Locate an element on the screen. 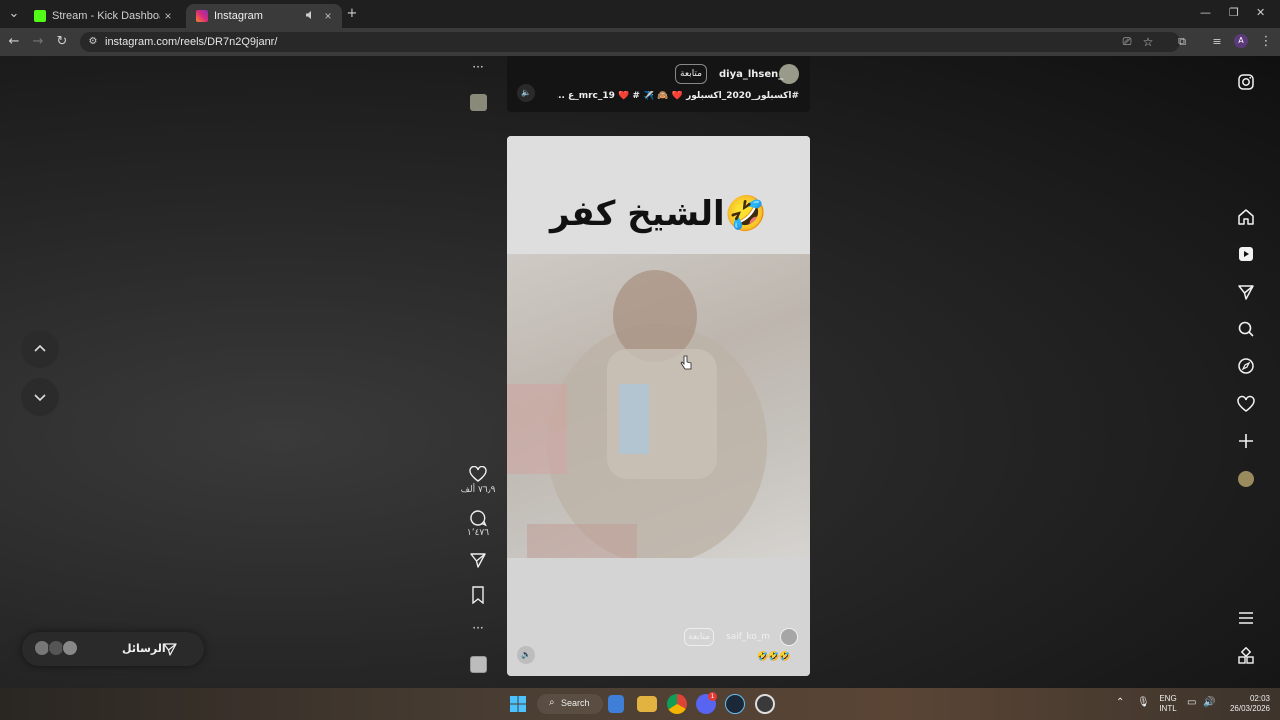 The width and height of the screenshot is (1280, 720). hand-cursor-icon is located at coordinates (686, 365).